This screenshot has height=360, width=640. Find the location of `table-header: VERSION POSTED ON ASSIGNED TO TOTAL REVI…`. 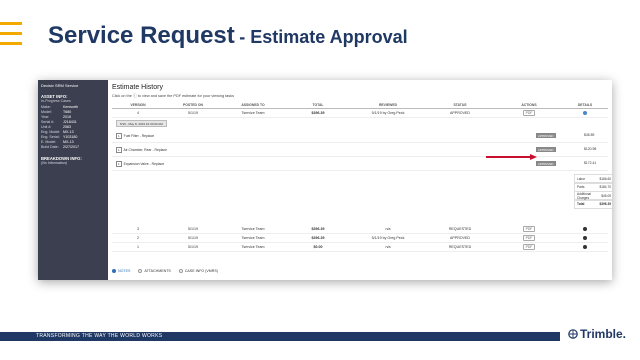

table-header: VERSION POSTED ON ASSIGNED TO TOTAL REVI… is located at coordinates (360, 105).